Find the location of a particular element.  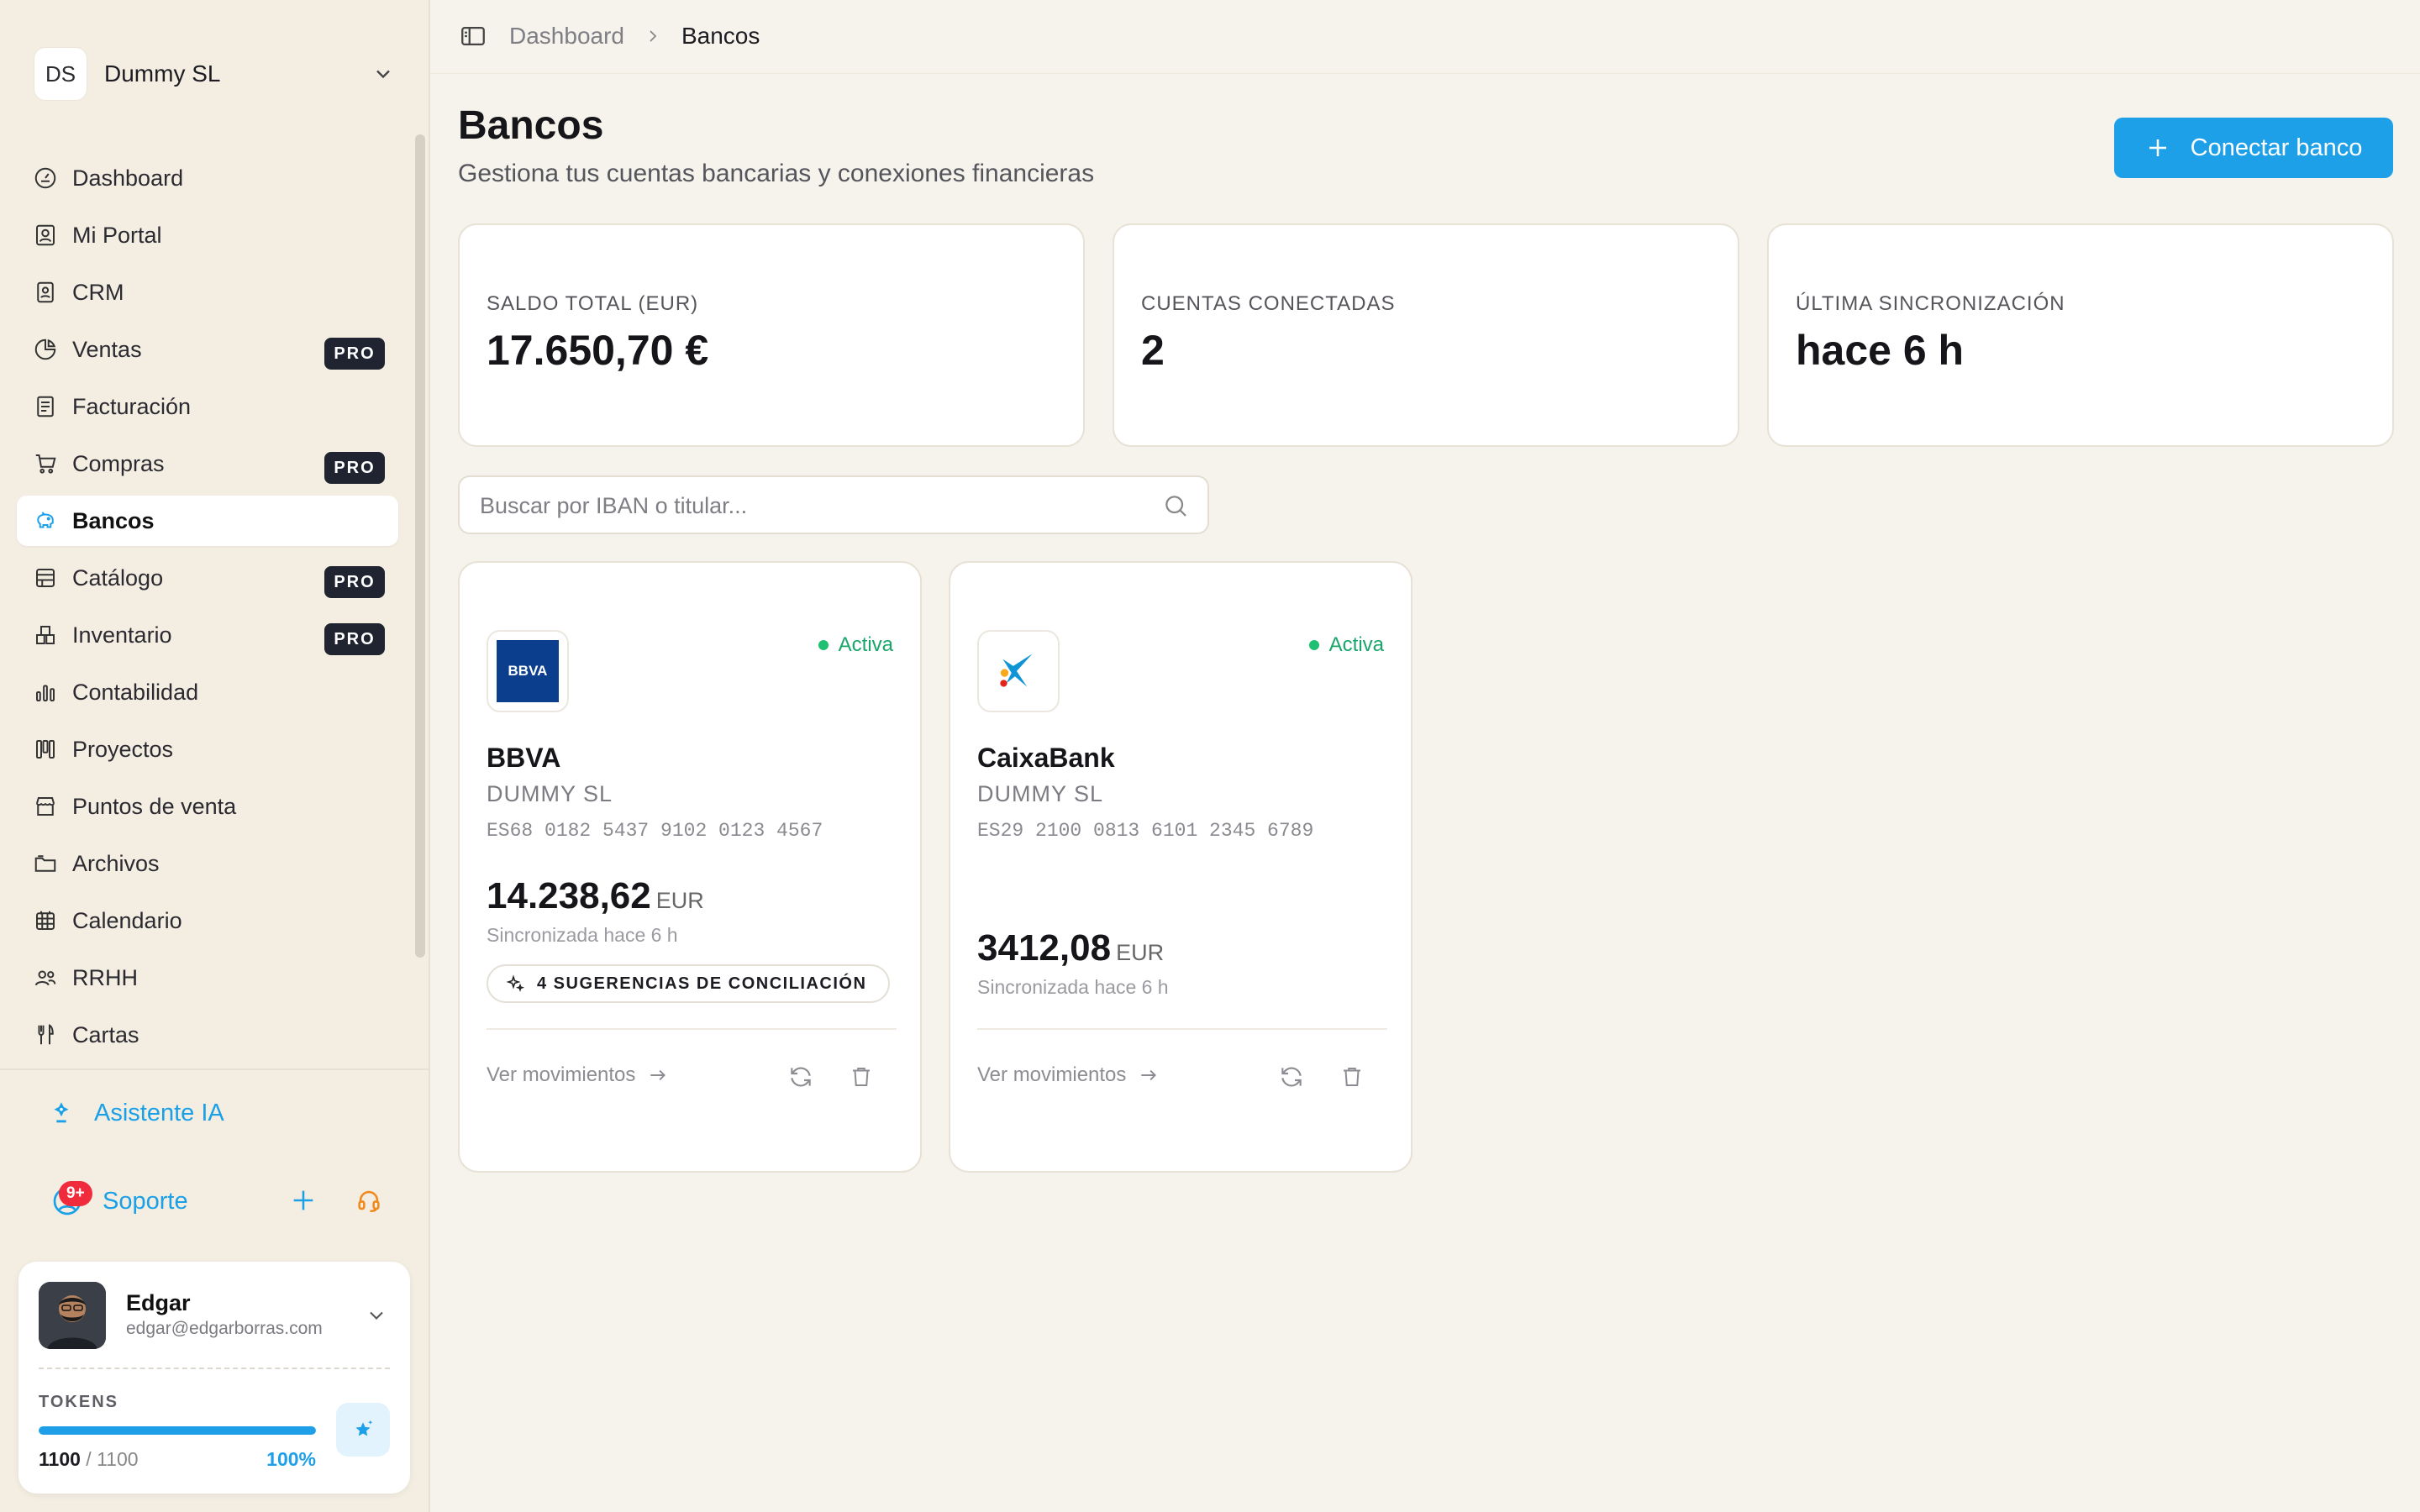

stat-last-sync: ÚLTIMA SINCRONIZACIÓN hace 6 h is located at coordinates (2081, 335).